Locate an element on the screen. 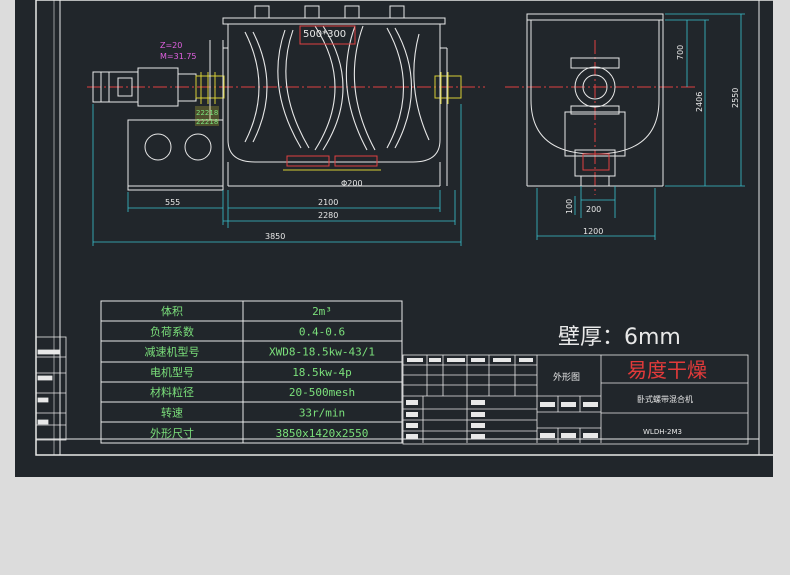  wall-thickness-note: 壁厚：6mm is located at coordinates (619, 337).